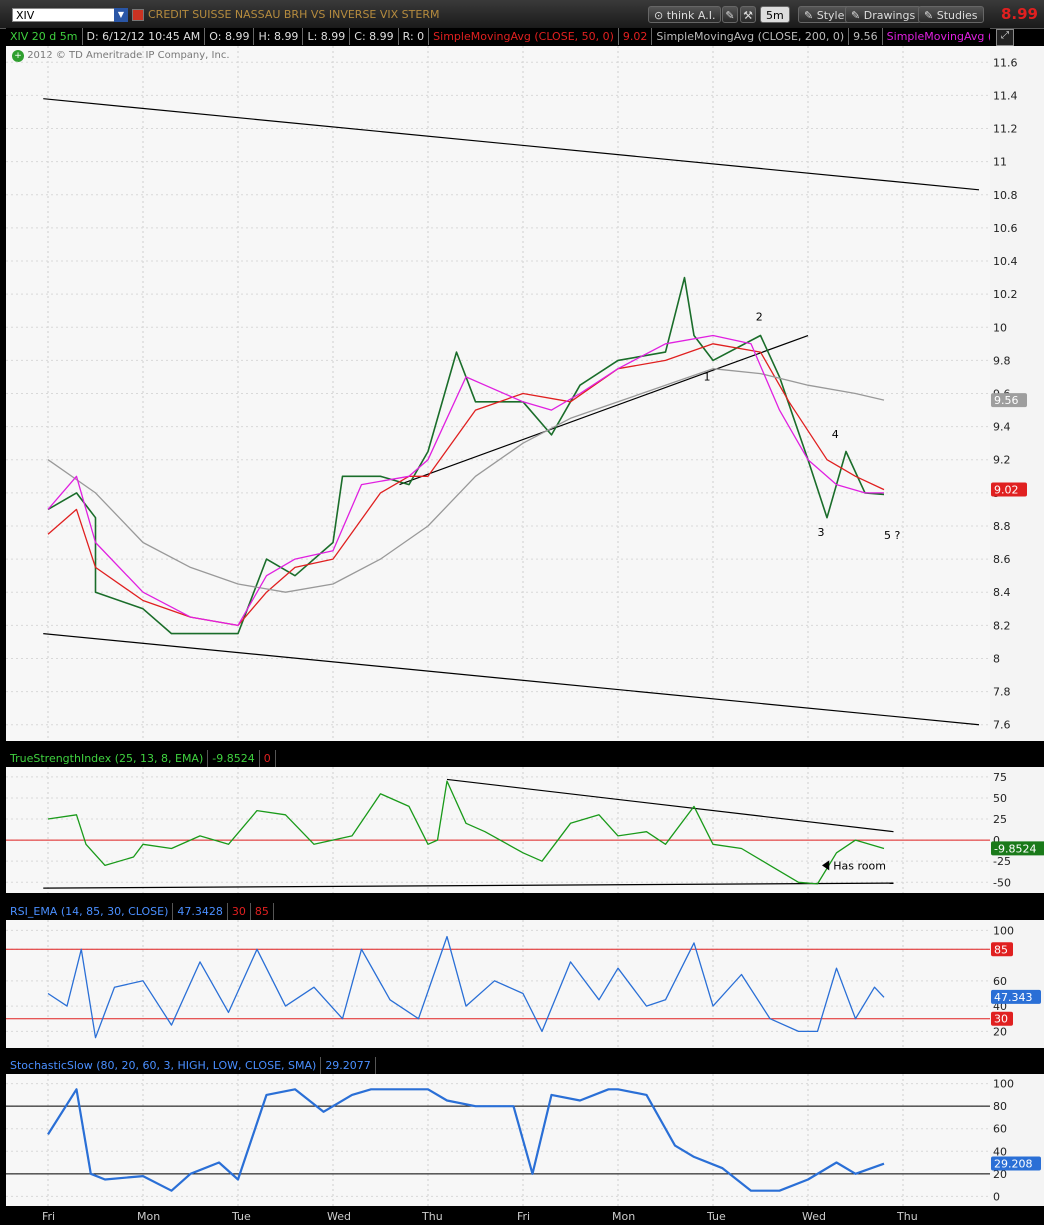 The width and height of the screenshot is (1044, 1225). What do you see at coordinates (1013, 997) in the screenshot?
I see `axis-value-badge-label: 47.343` at bounding box center [1013, 997].